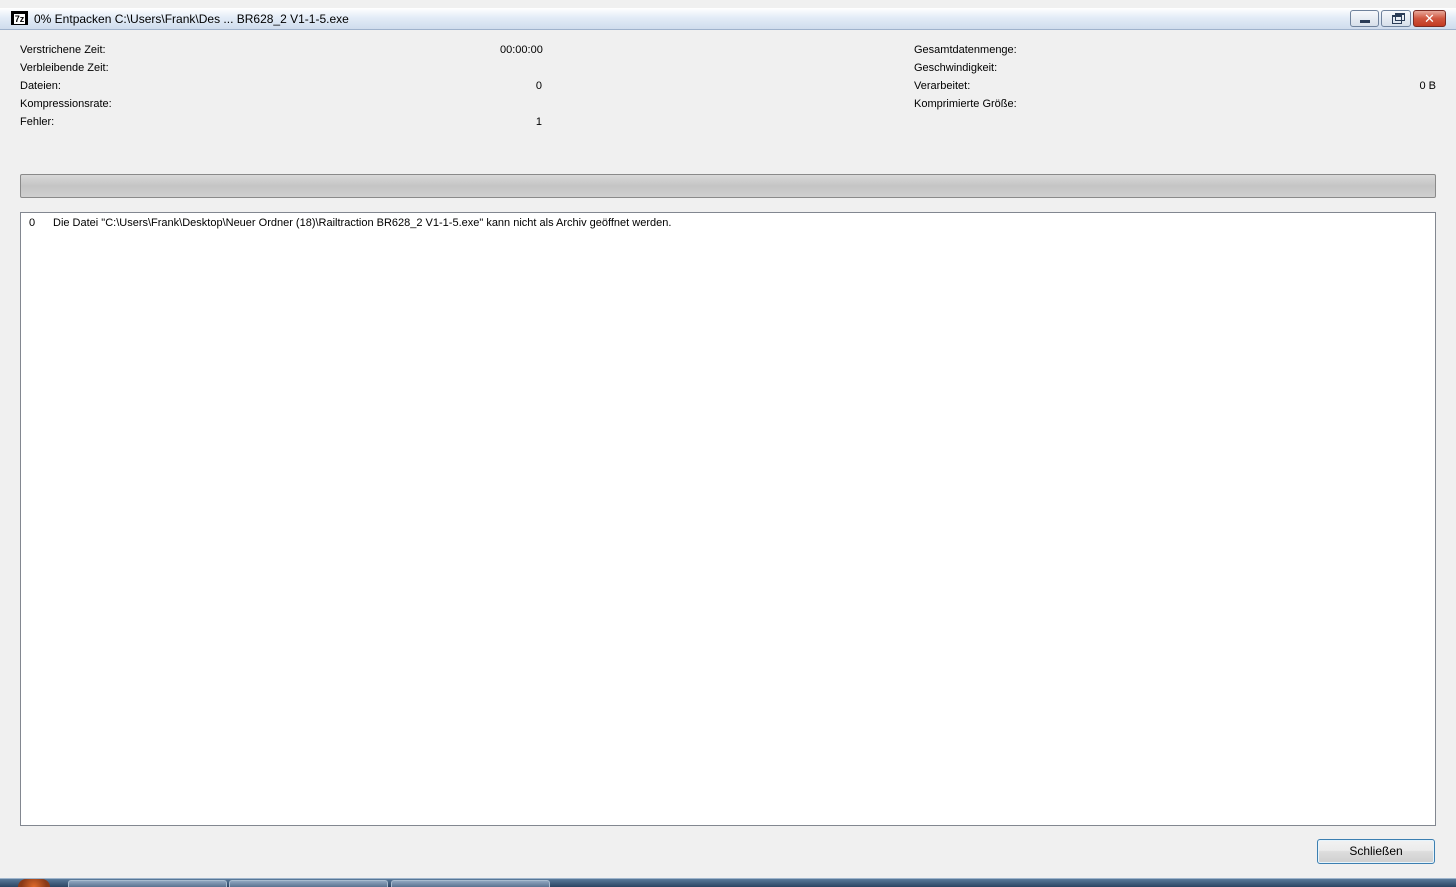 This screenshot has width=1456, height=887. I want to click on stat-label-elapsed: Verstrichene Zeit:, so click(63, 50).